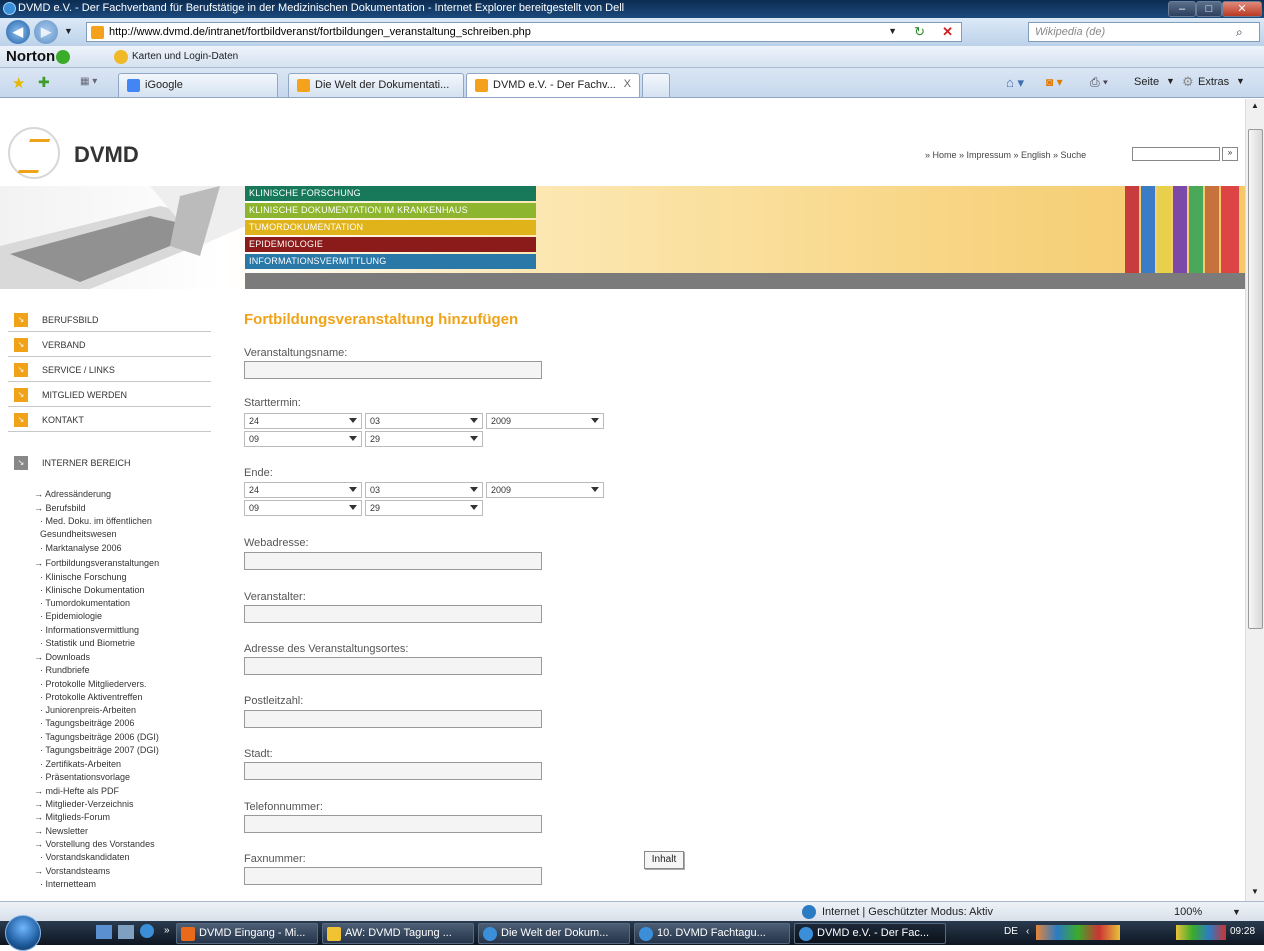 The image size is (1264, 951). What do you see at coordinates (89, 630) in the screenshot?
I see `subnav-item: · Informationsvermittlung` at bounding box center [89, 630].